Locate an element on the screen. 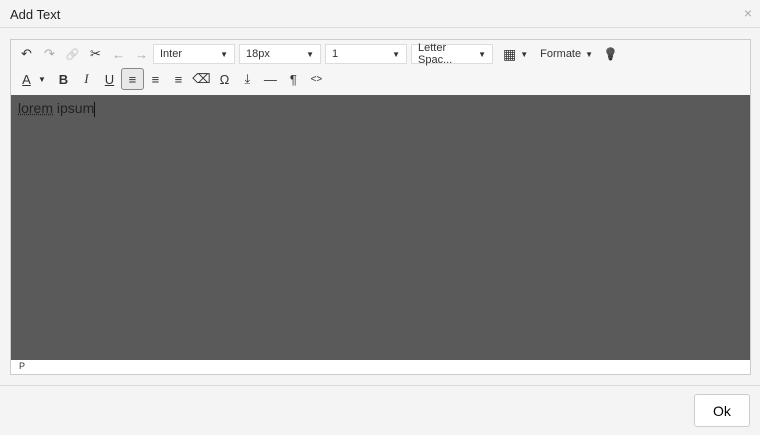 The image size is (760, 435). insert-icon: ⤓ is located at coordinates (247, 79).